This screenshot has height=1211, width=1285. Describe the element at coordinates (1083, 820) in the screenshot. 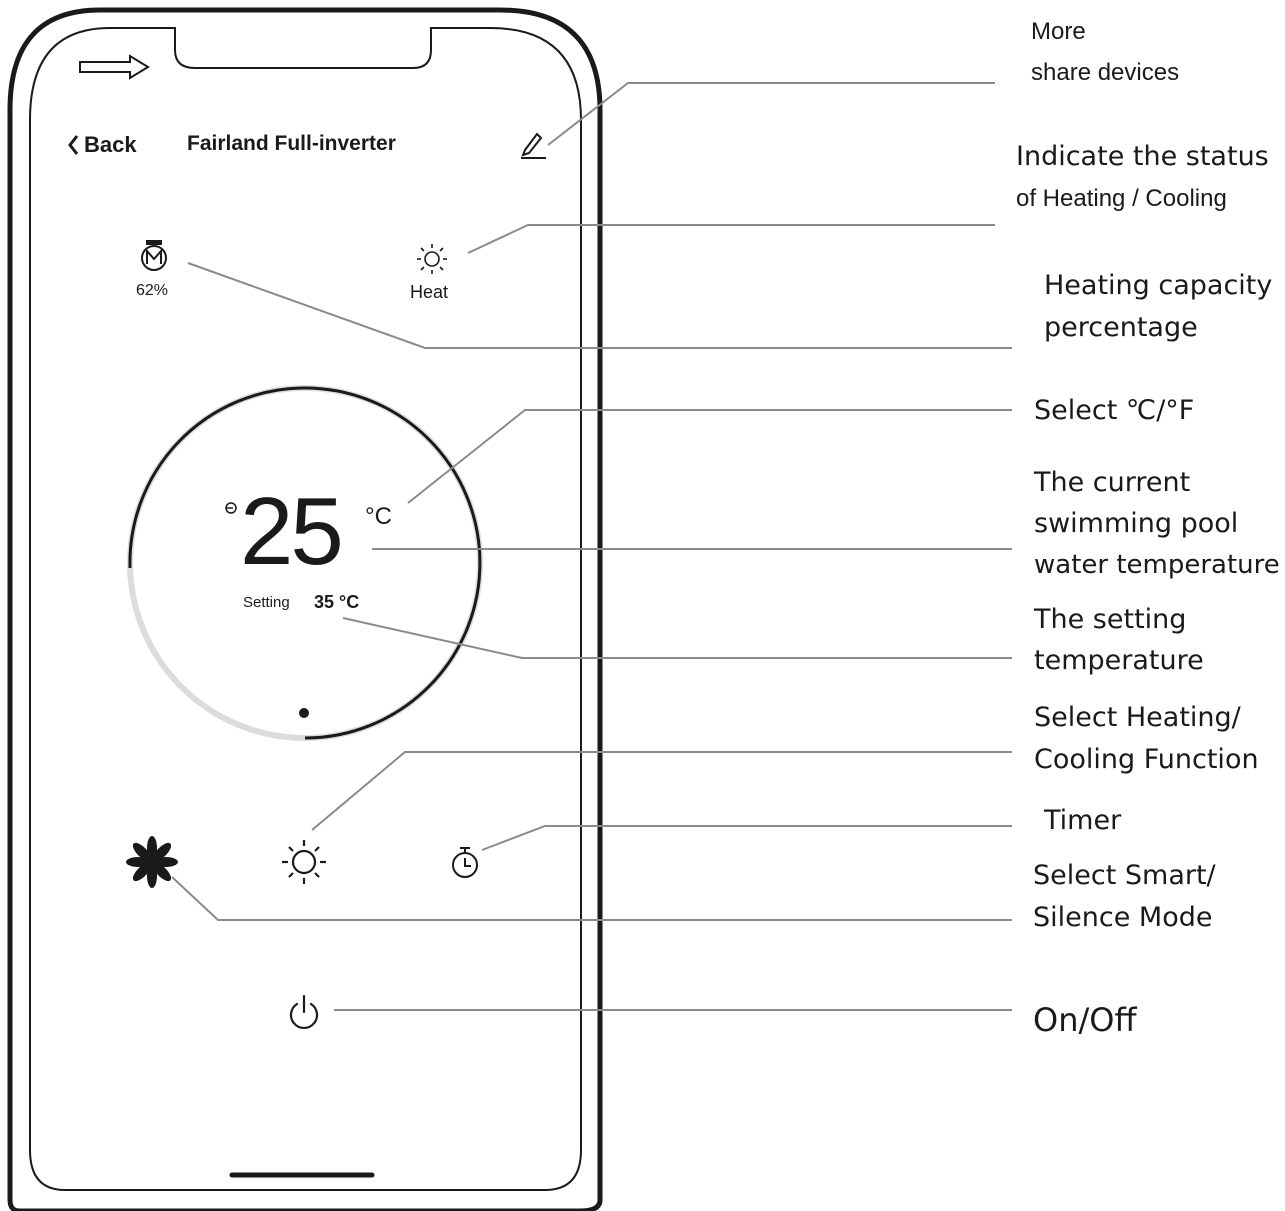

I see `annotation-timer: Timer` at that location.